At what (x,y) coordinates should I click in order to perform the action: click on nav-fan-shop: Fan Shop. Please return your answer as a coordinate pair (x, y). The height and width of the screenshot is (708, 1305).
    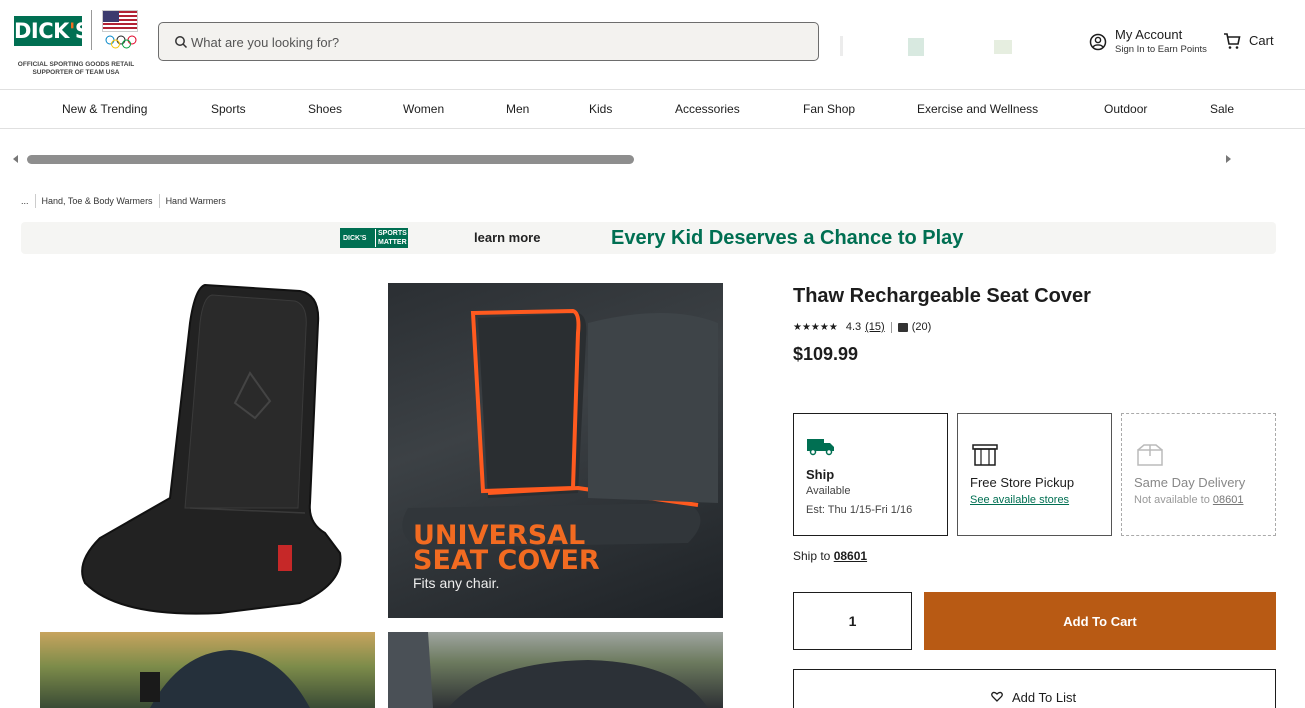
    Looking at the image, I should click on (829, 109).